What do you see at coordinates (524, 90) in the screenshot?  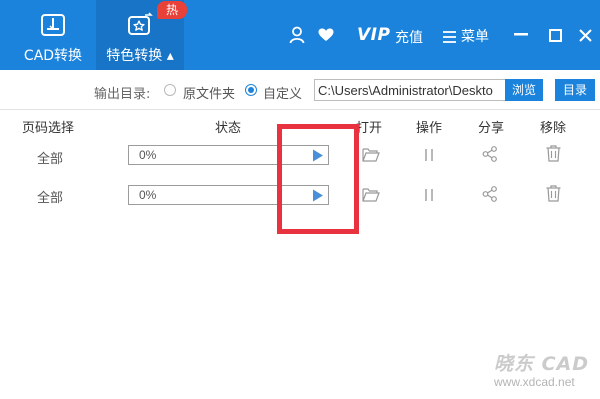 I see `browse-button: 浏览` at bounding box center [524, 90].